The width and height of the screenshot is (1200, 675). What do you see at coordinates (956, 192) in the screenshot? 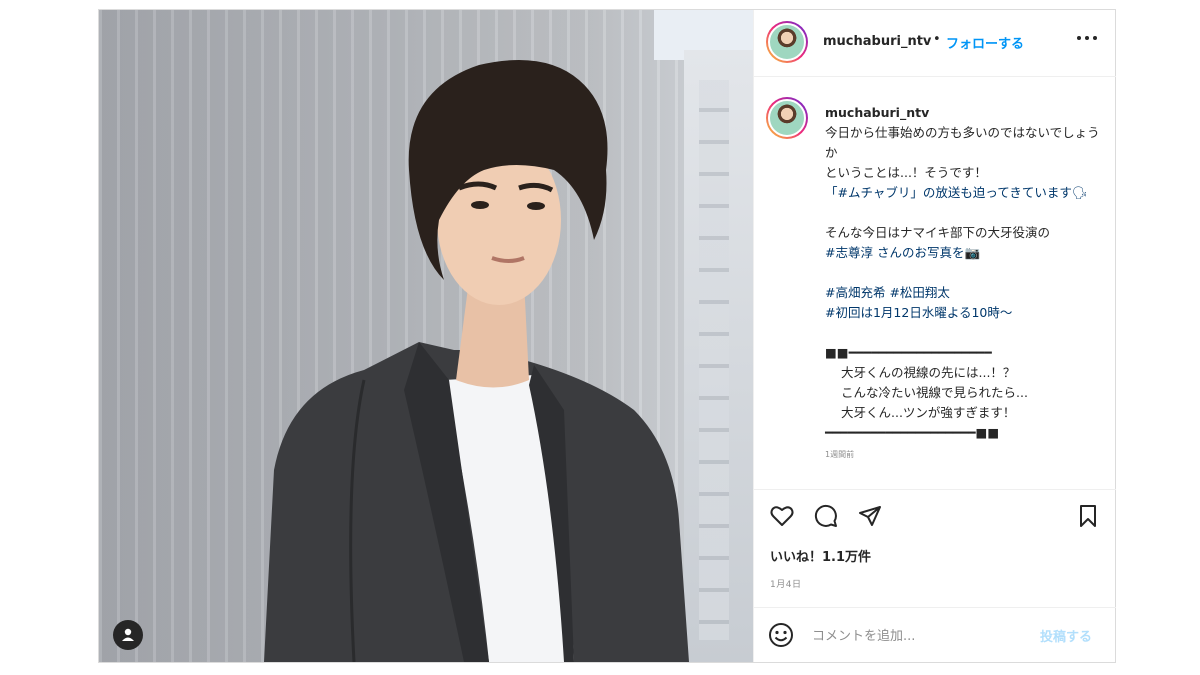
I see `caption-line: 「#ムチャブリ」の放送も迫ってきています🗣` at bounding box center [956, 192].